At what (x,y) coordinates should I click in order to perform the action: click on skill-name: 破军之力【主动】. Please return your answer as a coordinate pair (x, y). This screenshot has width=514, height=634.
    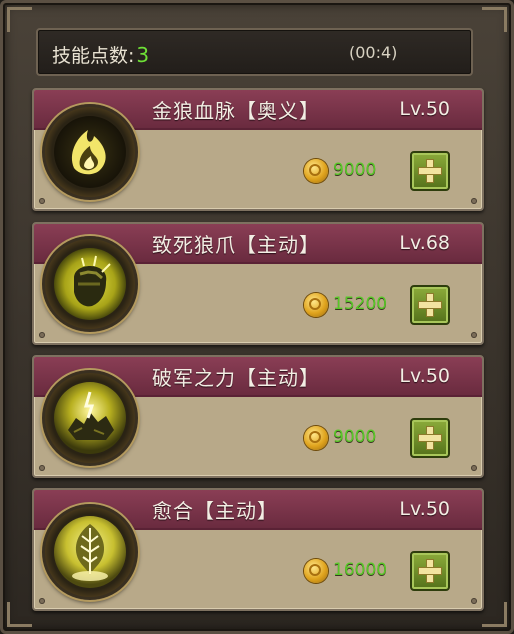
    Looking at the image, I should click on (236, 378).